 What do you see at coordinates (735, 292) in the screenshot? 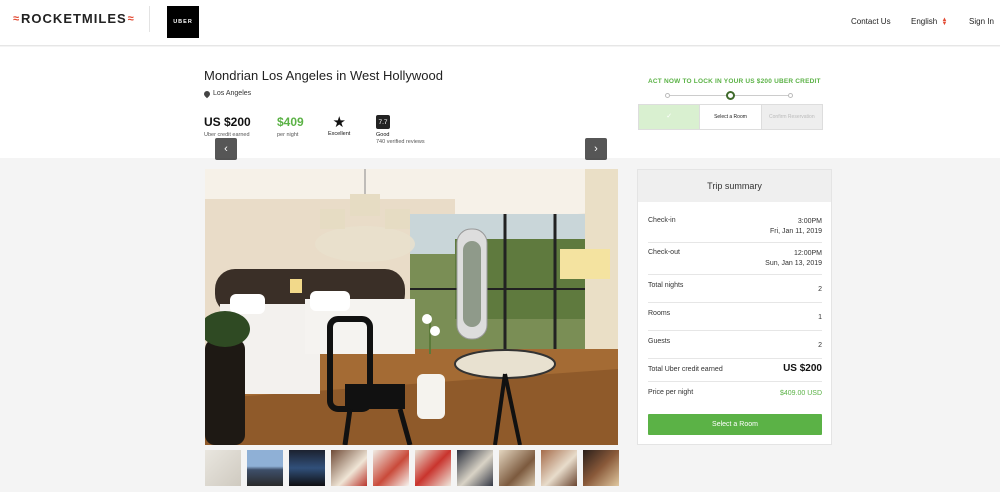
I see `nights-row: Total nights 2` at bounding box center [735, 292].